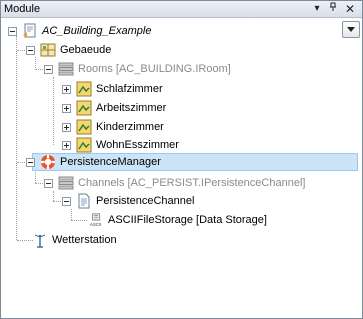 This screenshot has width=363, height=319. I want to click on tree-node-arbeitszimmer: Arbeitszimmer, so click(159, 108).